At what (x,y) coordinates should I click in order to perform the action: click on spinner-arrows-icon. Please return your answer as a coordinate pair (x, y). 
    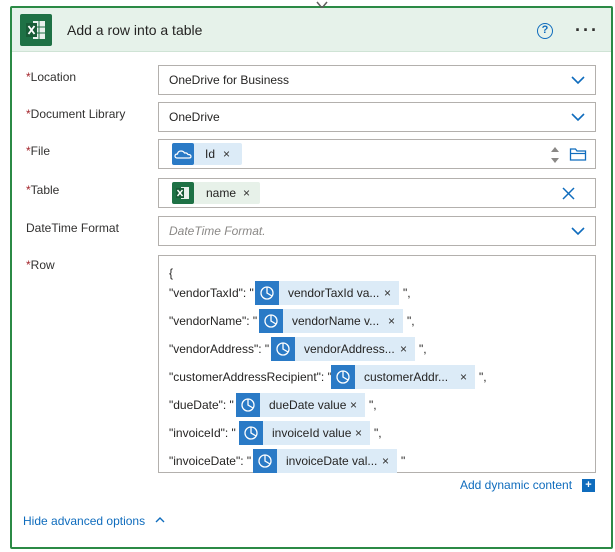
    Looking at the image, I should click on (555, 155).